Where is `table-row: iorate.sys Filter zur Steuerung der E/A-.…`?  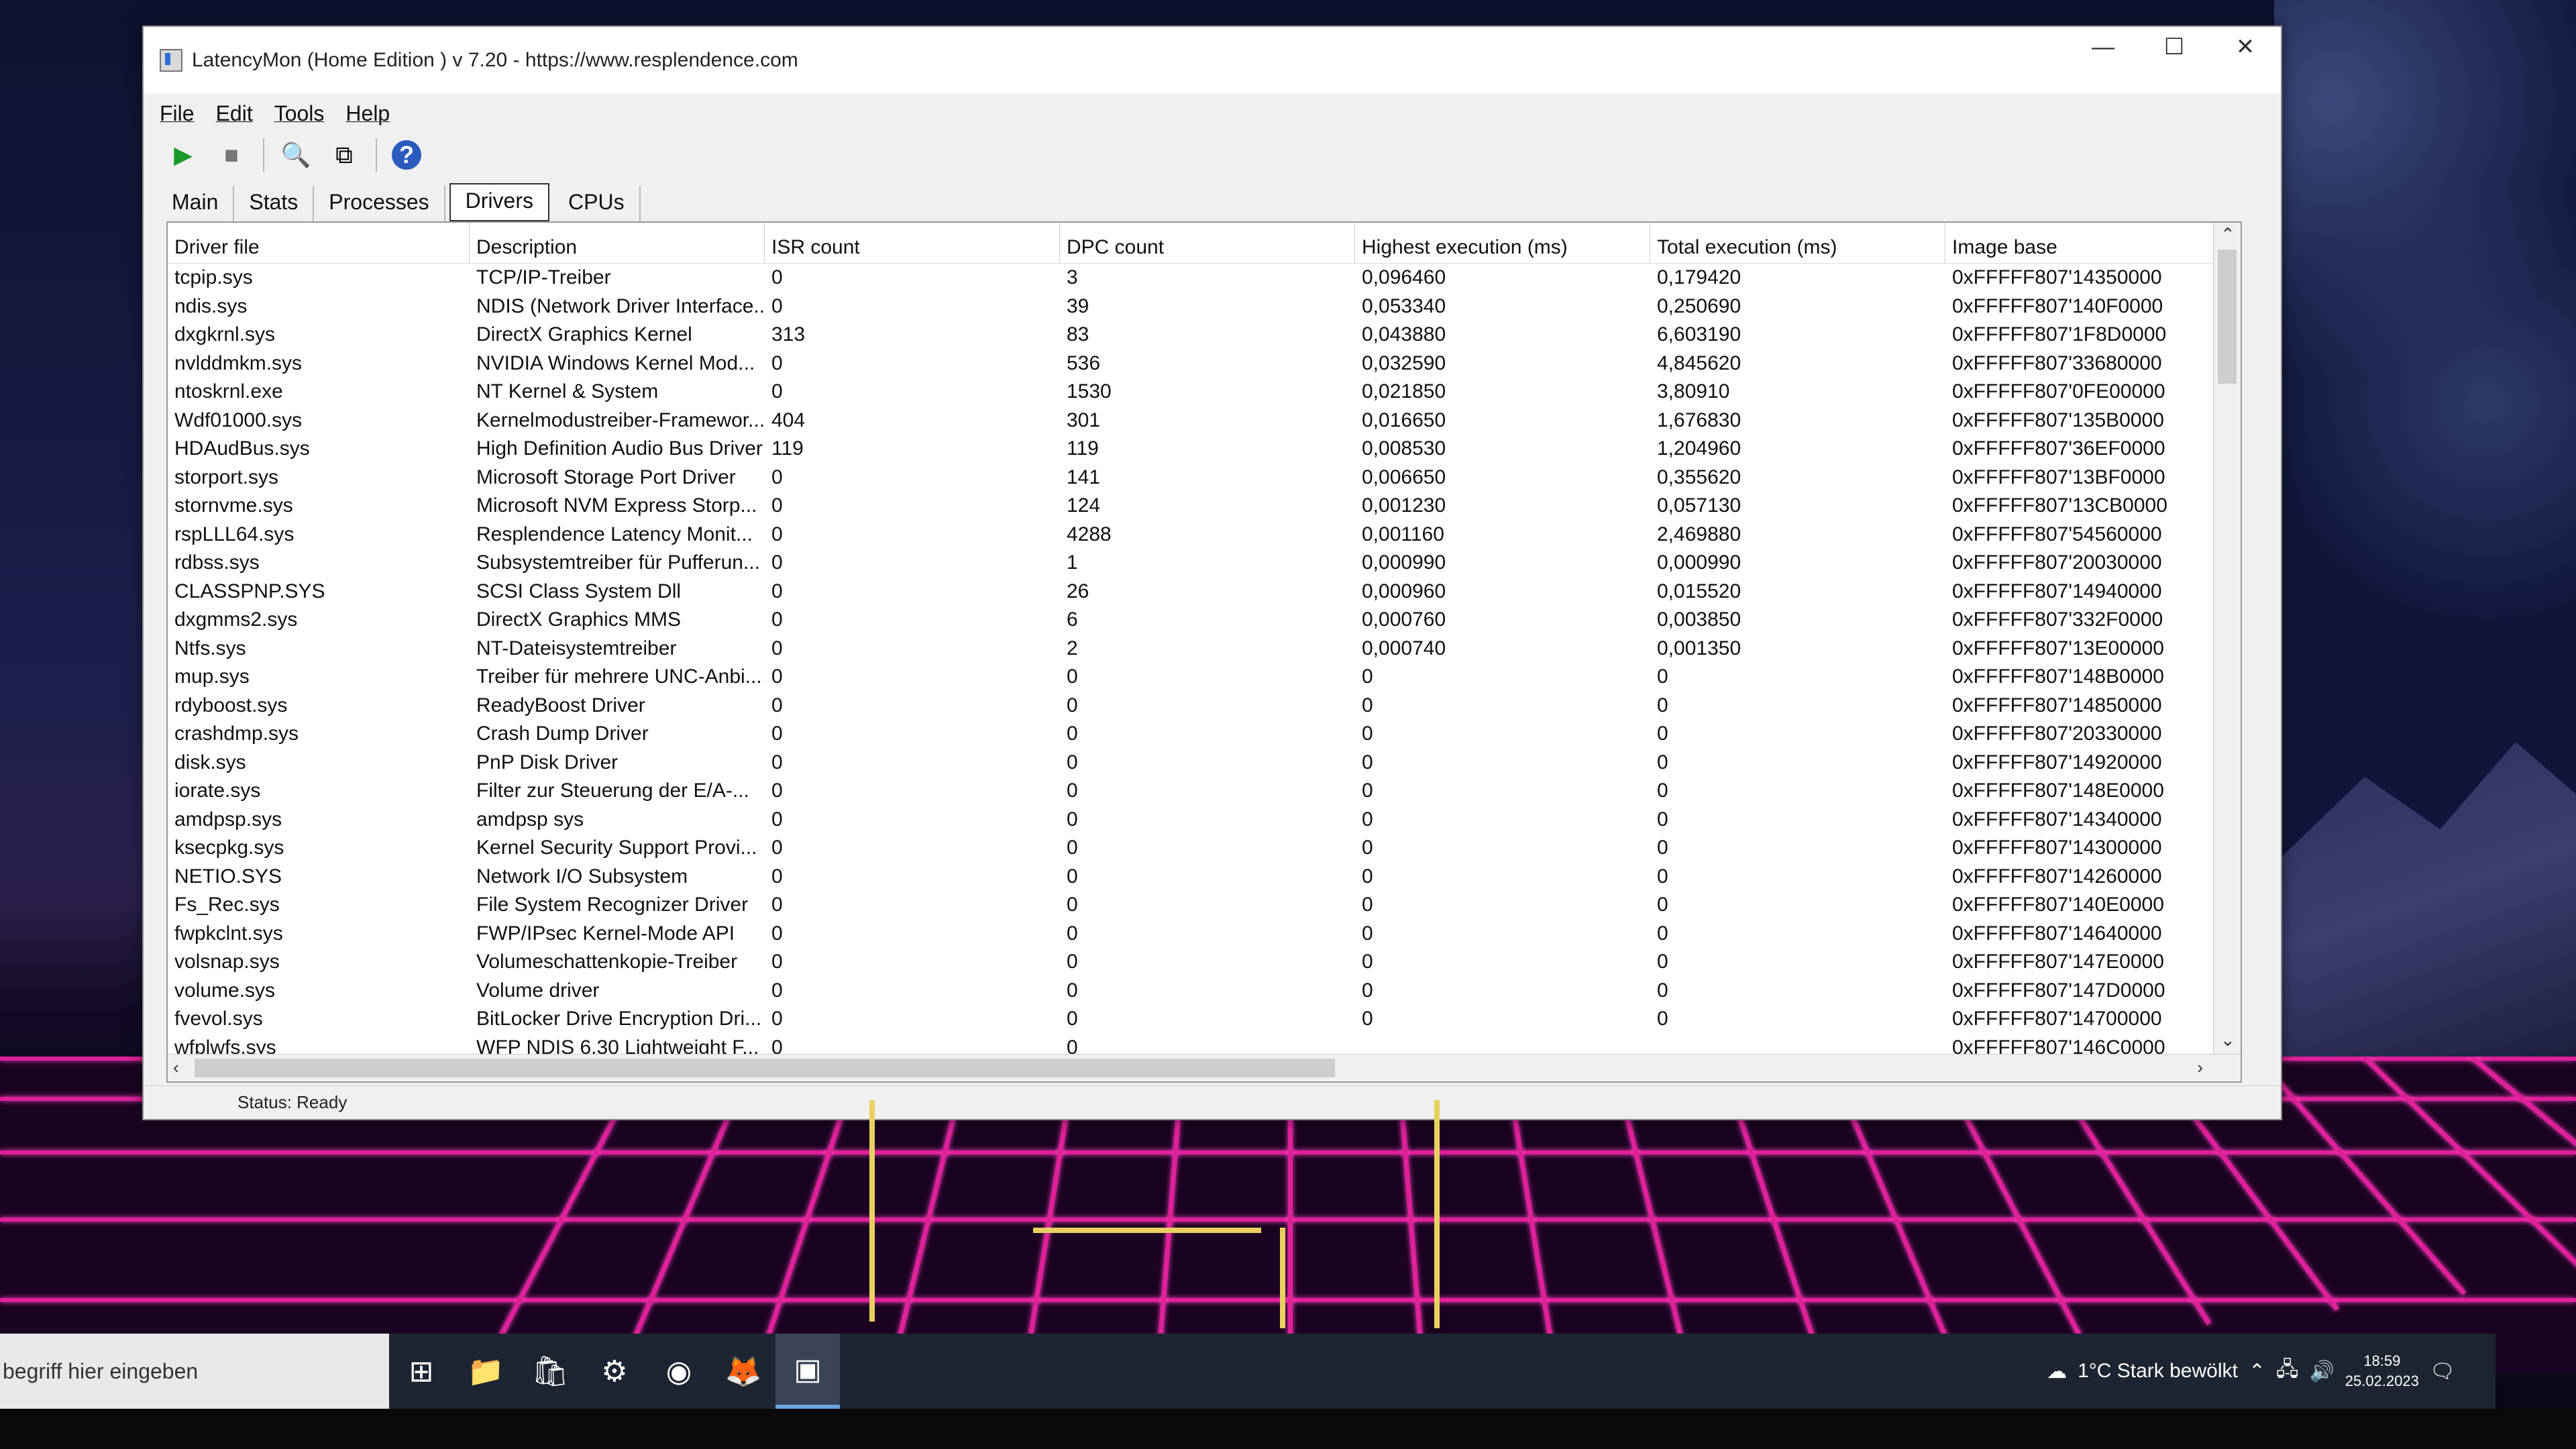 table-row: iorate.sys Filter zur Steuerung der E/A-.… is located at coordinates (1204, 791).